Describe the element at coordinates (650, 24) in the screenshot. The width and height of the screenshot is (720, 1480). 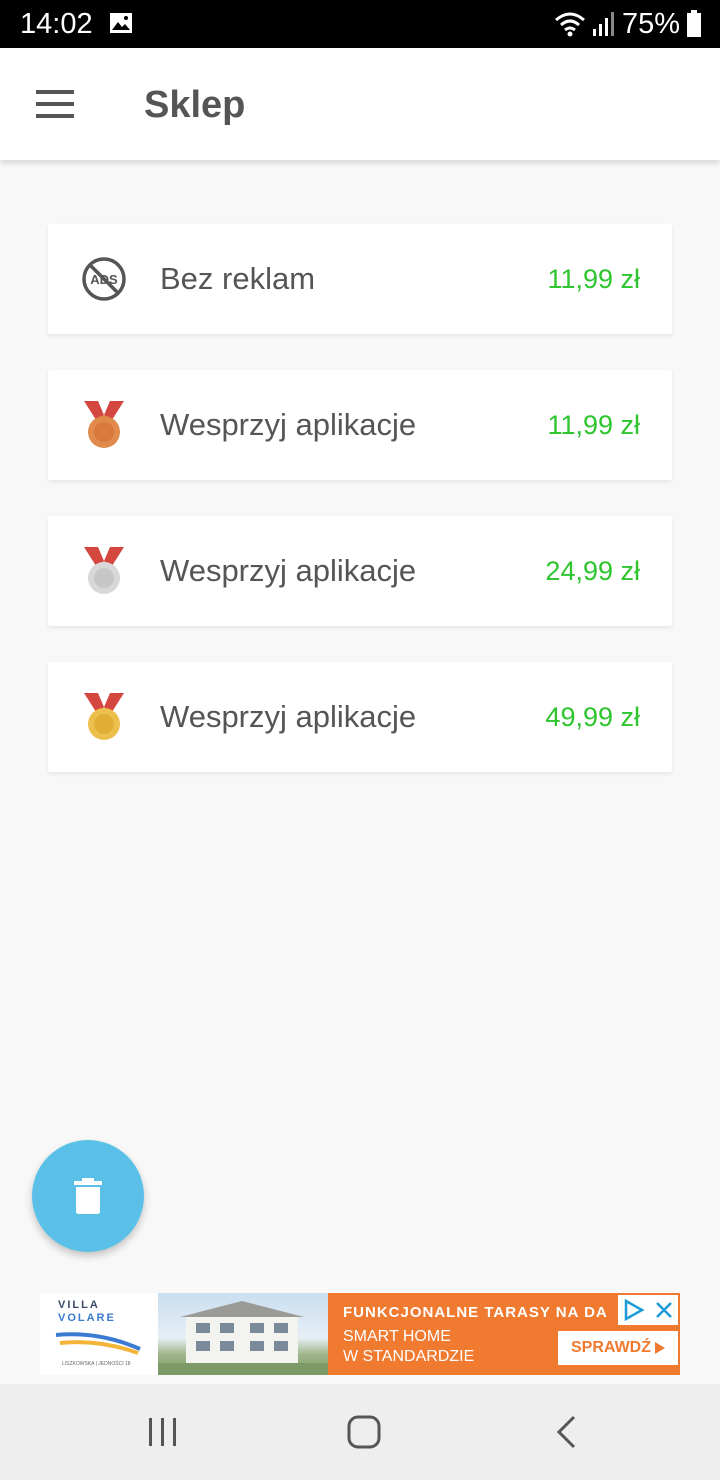
I see `battery-percent: 75%` at that location.